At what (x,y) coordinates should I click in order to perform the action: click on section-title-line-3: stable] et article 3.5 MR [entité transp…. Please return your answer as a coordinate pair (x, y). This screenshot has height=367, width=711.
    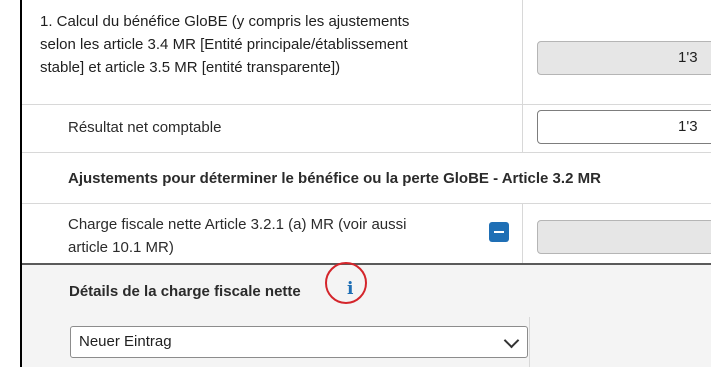
    Looking at the image, I should click on (190, 67).